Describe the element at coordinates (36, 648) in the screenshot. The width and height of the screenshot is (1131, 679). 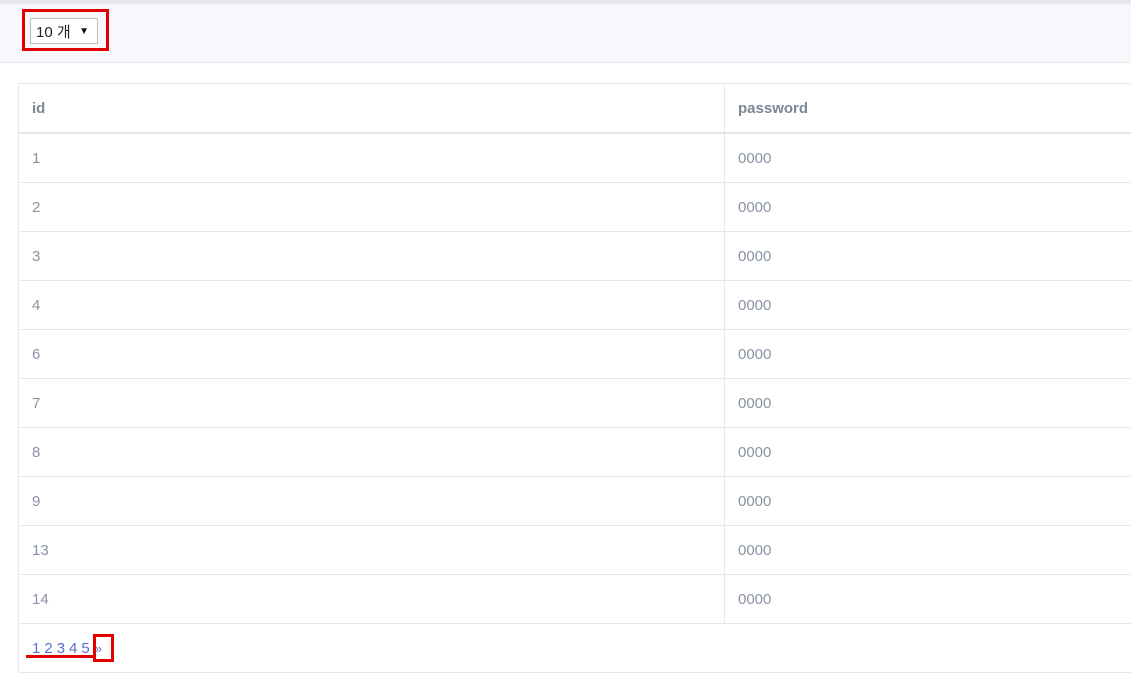
I see `page-link-1: 1` at that location.